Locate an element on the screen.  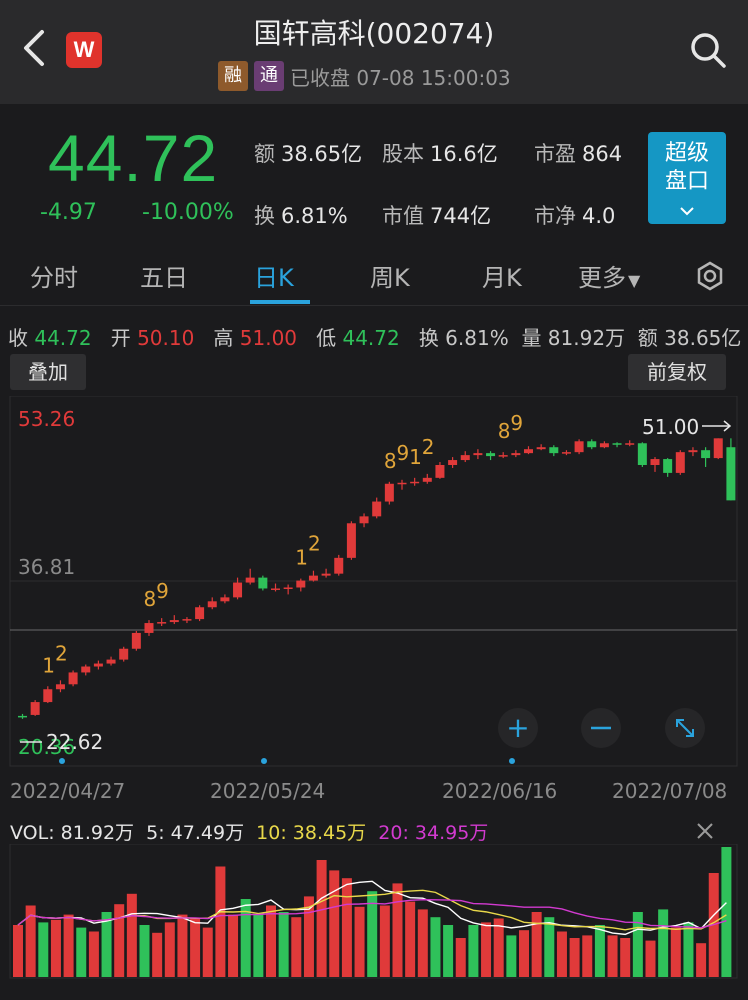
price-change: -4.97 is located at coordinates (68, 212).